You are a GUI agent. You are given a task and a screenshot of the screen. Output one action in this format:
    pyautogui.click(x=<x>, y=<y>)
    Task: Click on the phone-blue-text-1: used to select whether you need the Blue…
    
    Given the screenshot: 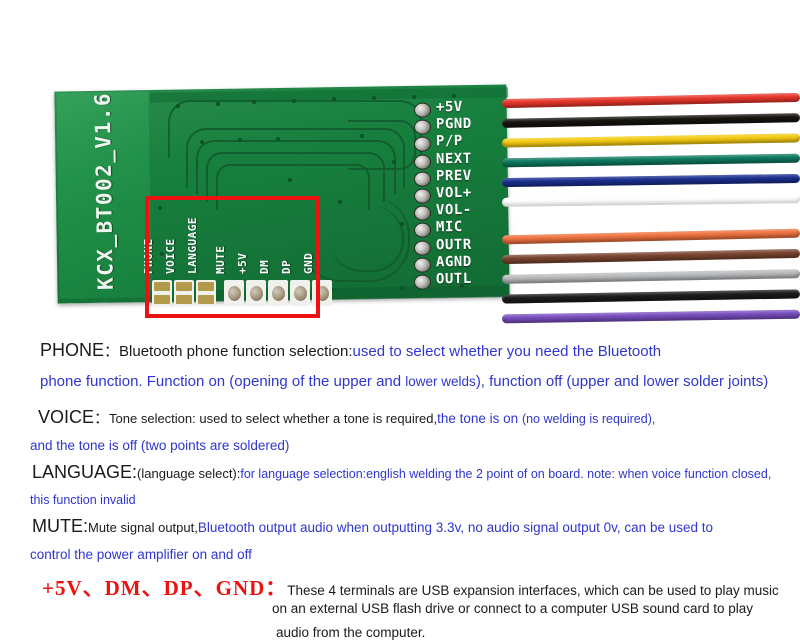 What is the action you would take?
    pyautogui.click(x=507, y=351)
    